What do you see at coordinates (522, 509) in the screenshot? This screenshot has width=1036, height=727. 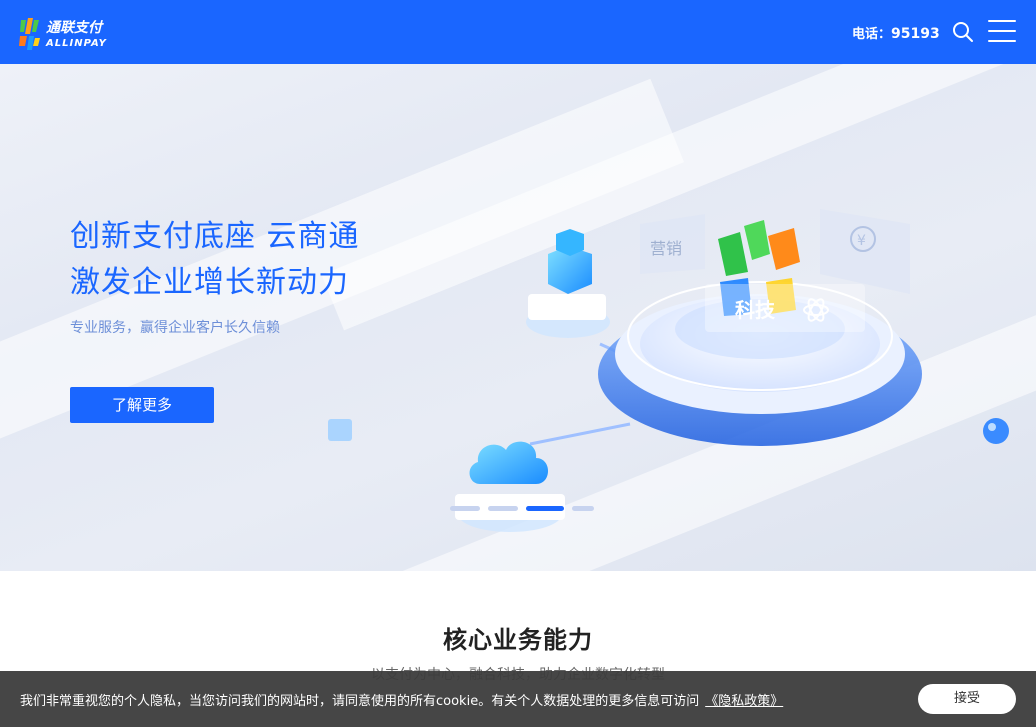 I see `carousel-indicators` at bounding box center [522, 509].